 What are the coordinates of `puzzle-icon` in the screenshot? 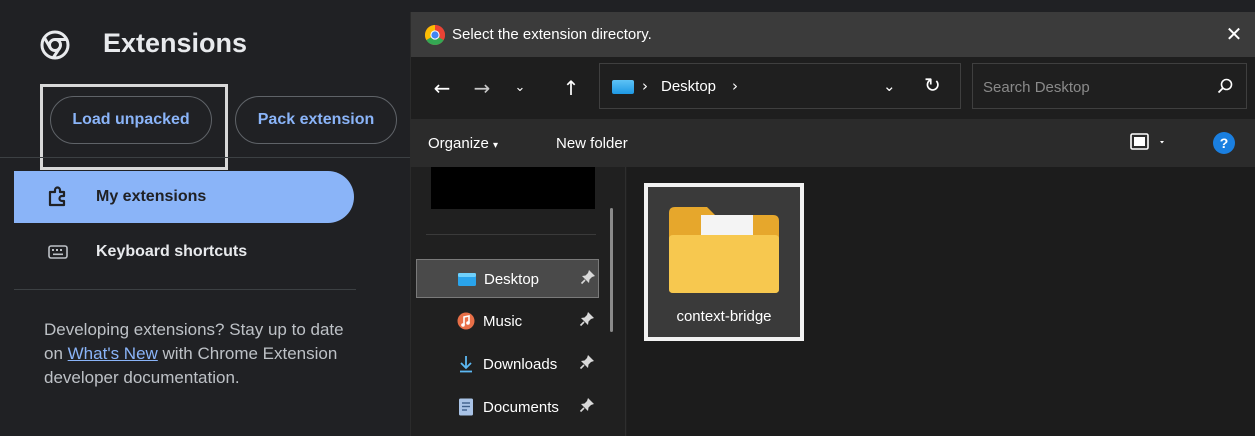 It's located at (58, 197).